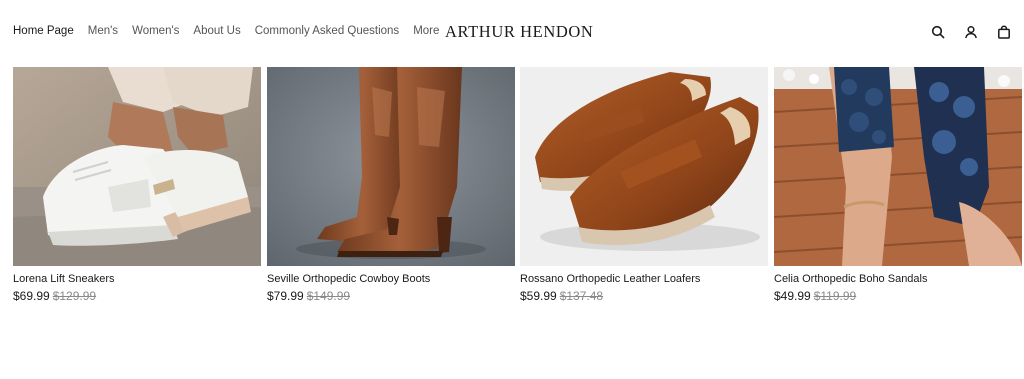  I want to click on product-image-sneakers, so click(137, 166).